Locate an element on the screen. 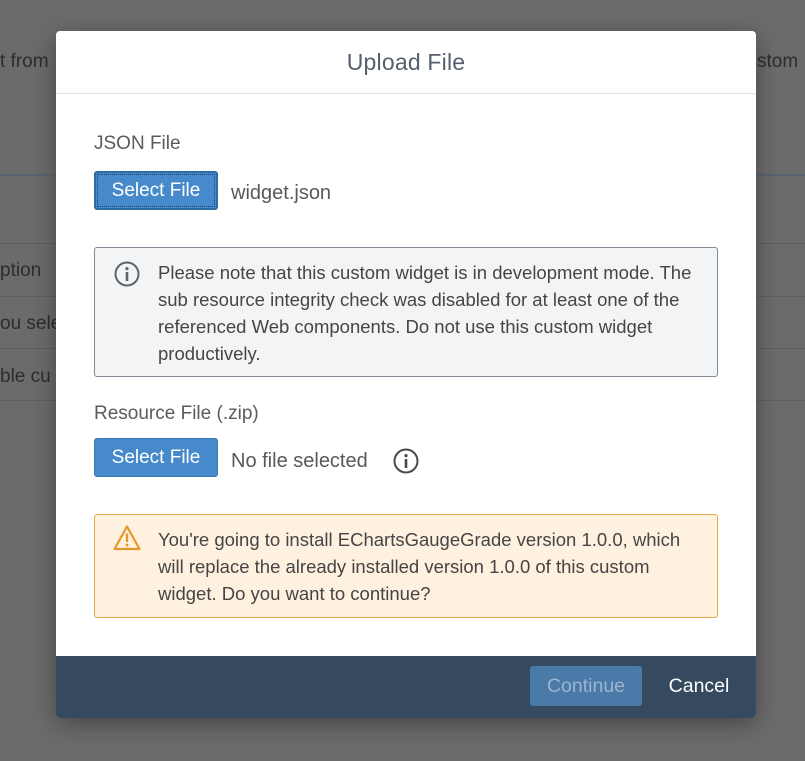 This screenshot has width=805, height=761. warning-triangle-icon is located at coordinates (127, 538).